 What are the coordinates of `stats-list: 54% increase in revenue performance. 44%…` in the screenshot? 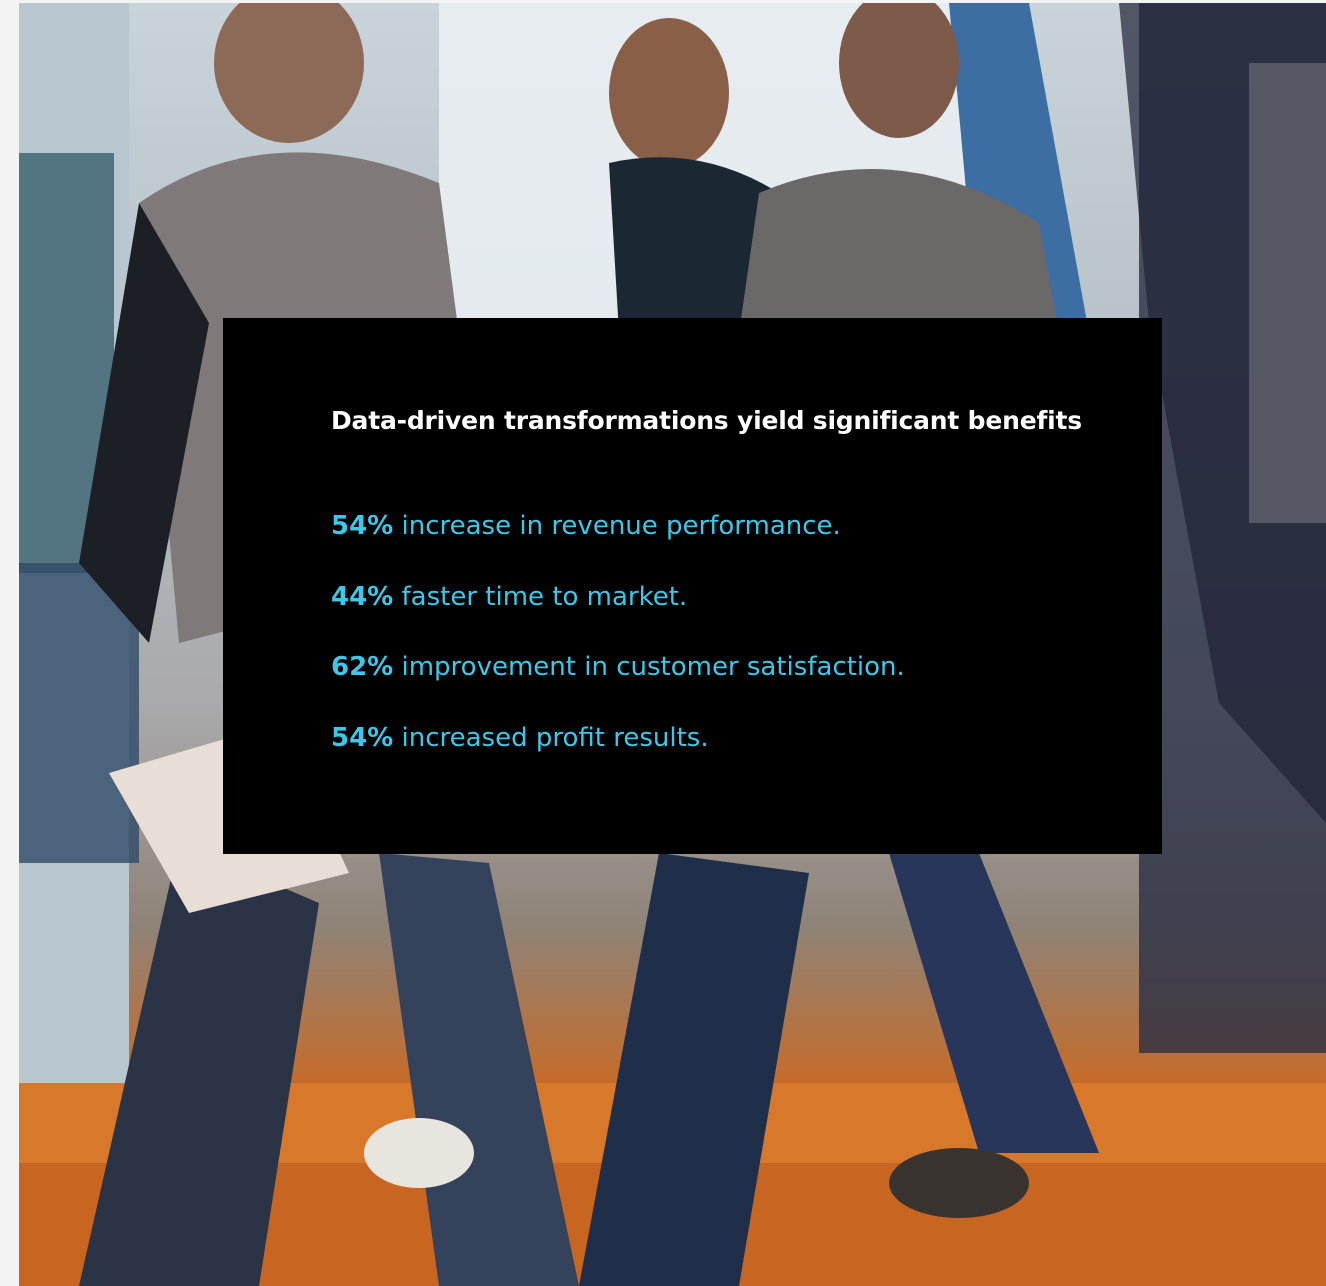 It's located at (618, 649).